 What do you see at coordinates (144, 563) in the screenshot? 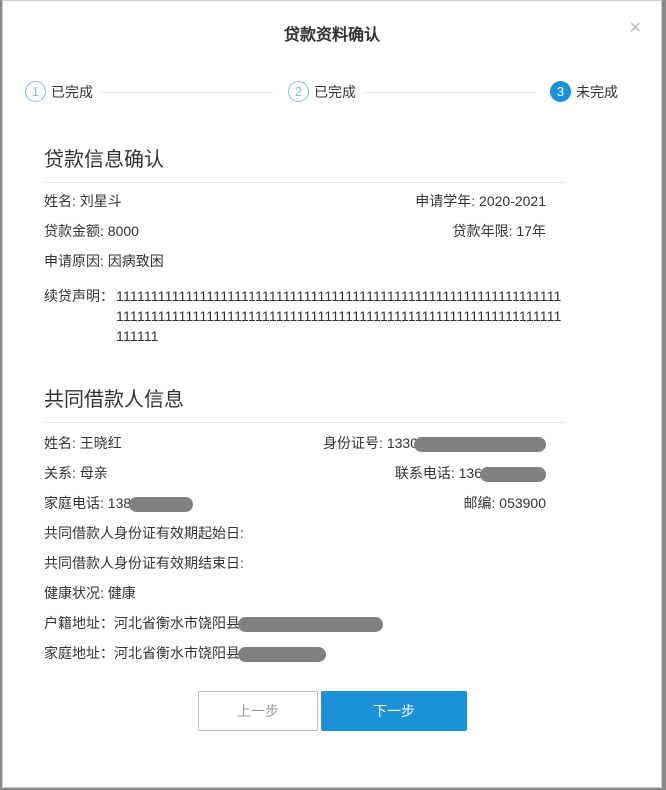
I see `id-valid-end: 共同借款人身份证有效期结束日:` at bounding box center [144, 563].